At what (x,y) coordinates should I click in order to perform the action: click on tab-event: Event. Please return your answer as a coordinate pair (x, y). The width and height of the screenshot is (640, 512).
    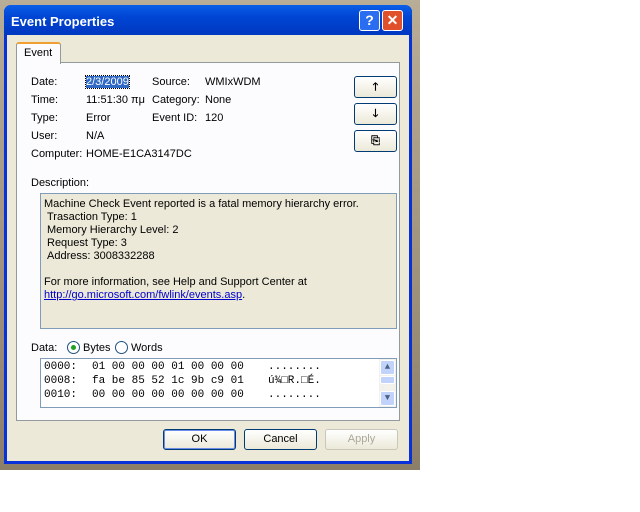
    Looking at the image, I should click on (38, 53).